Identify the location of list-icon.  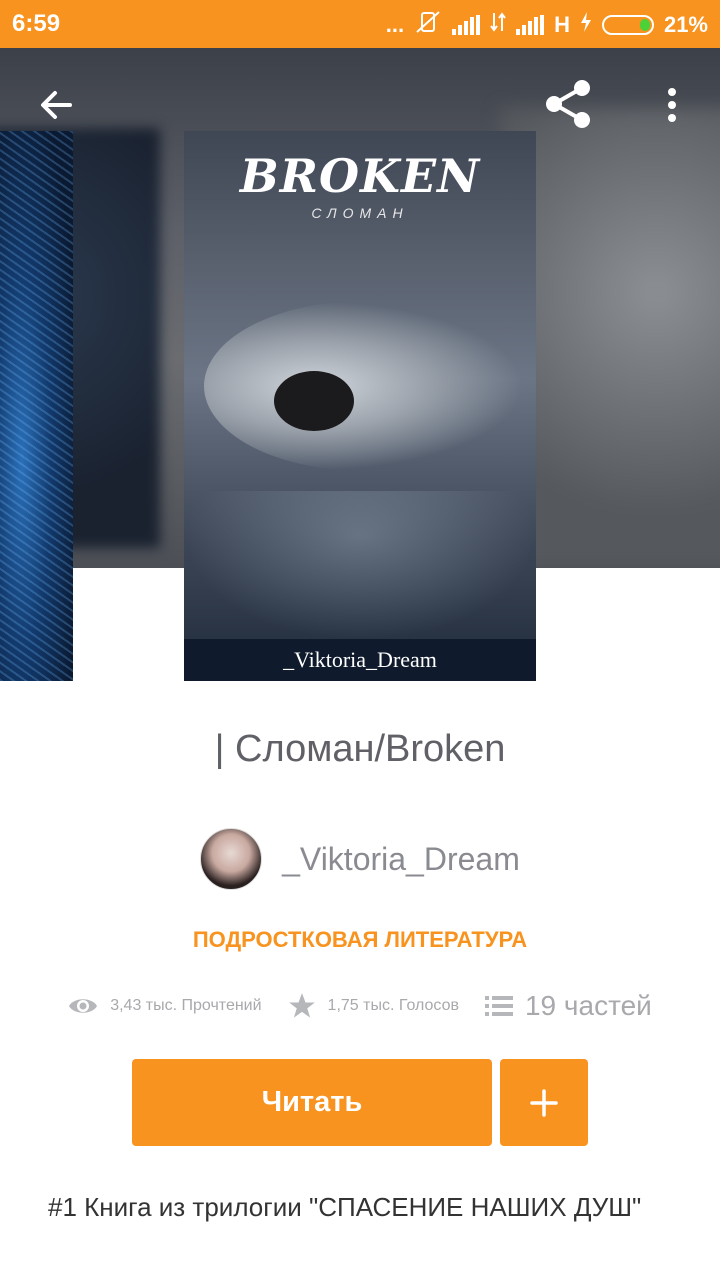
(498, 1006).